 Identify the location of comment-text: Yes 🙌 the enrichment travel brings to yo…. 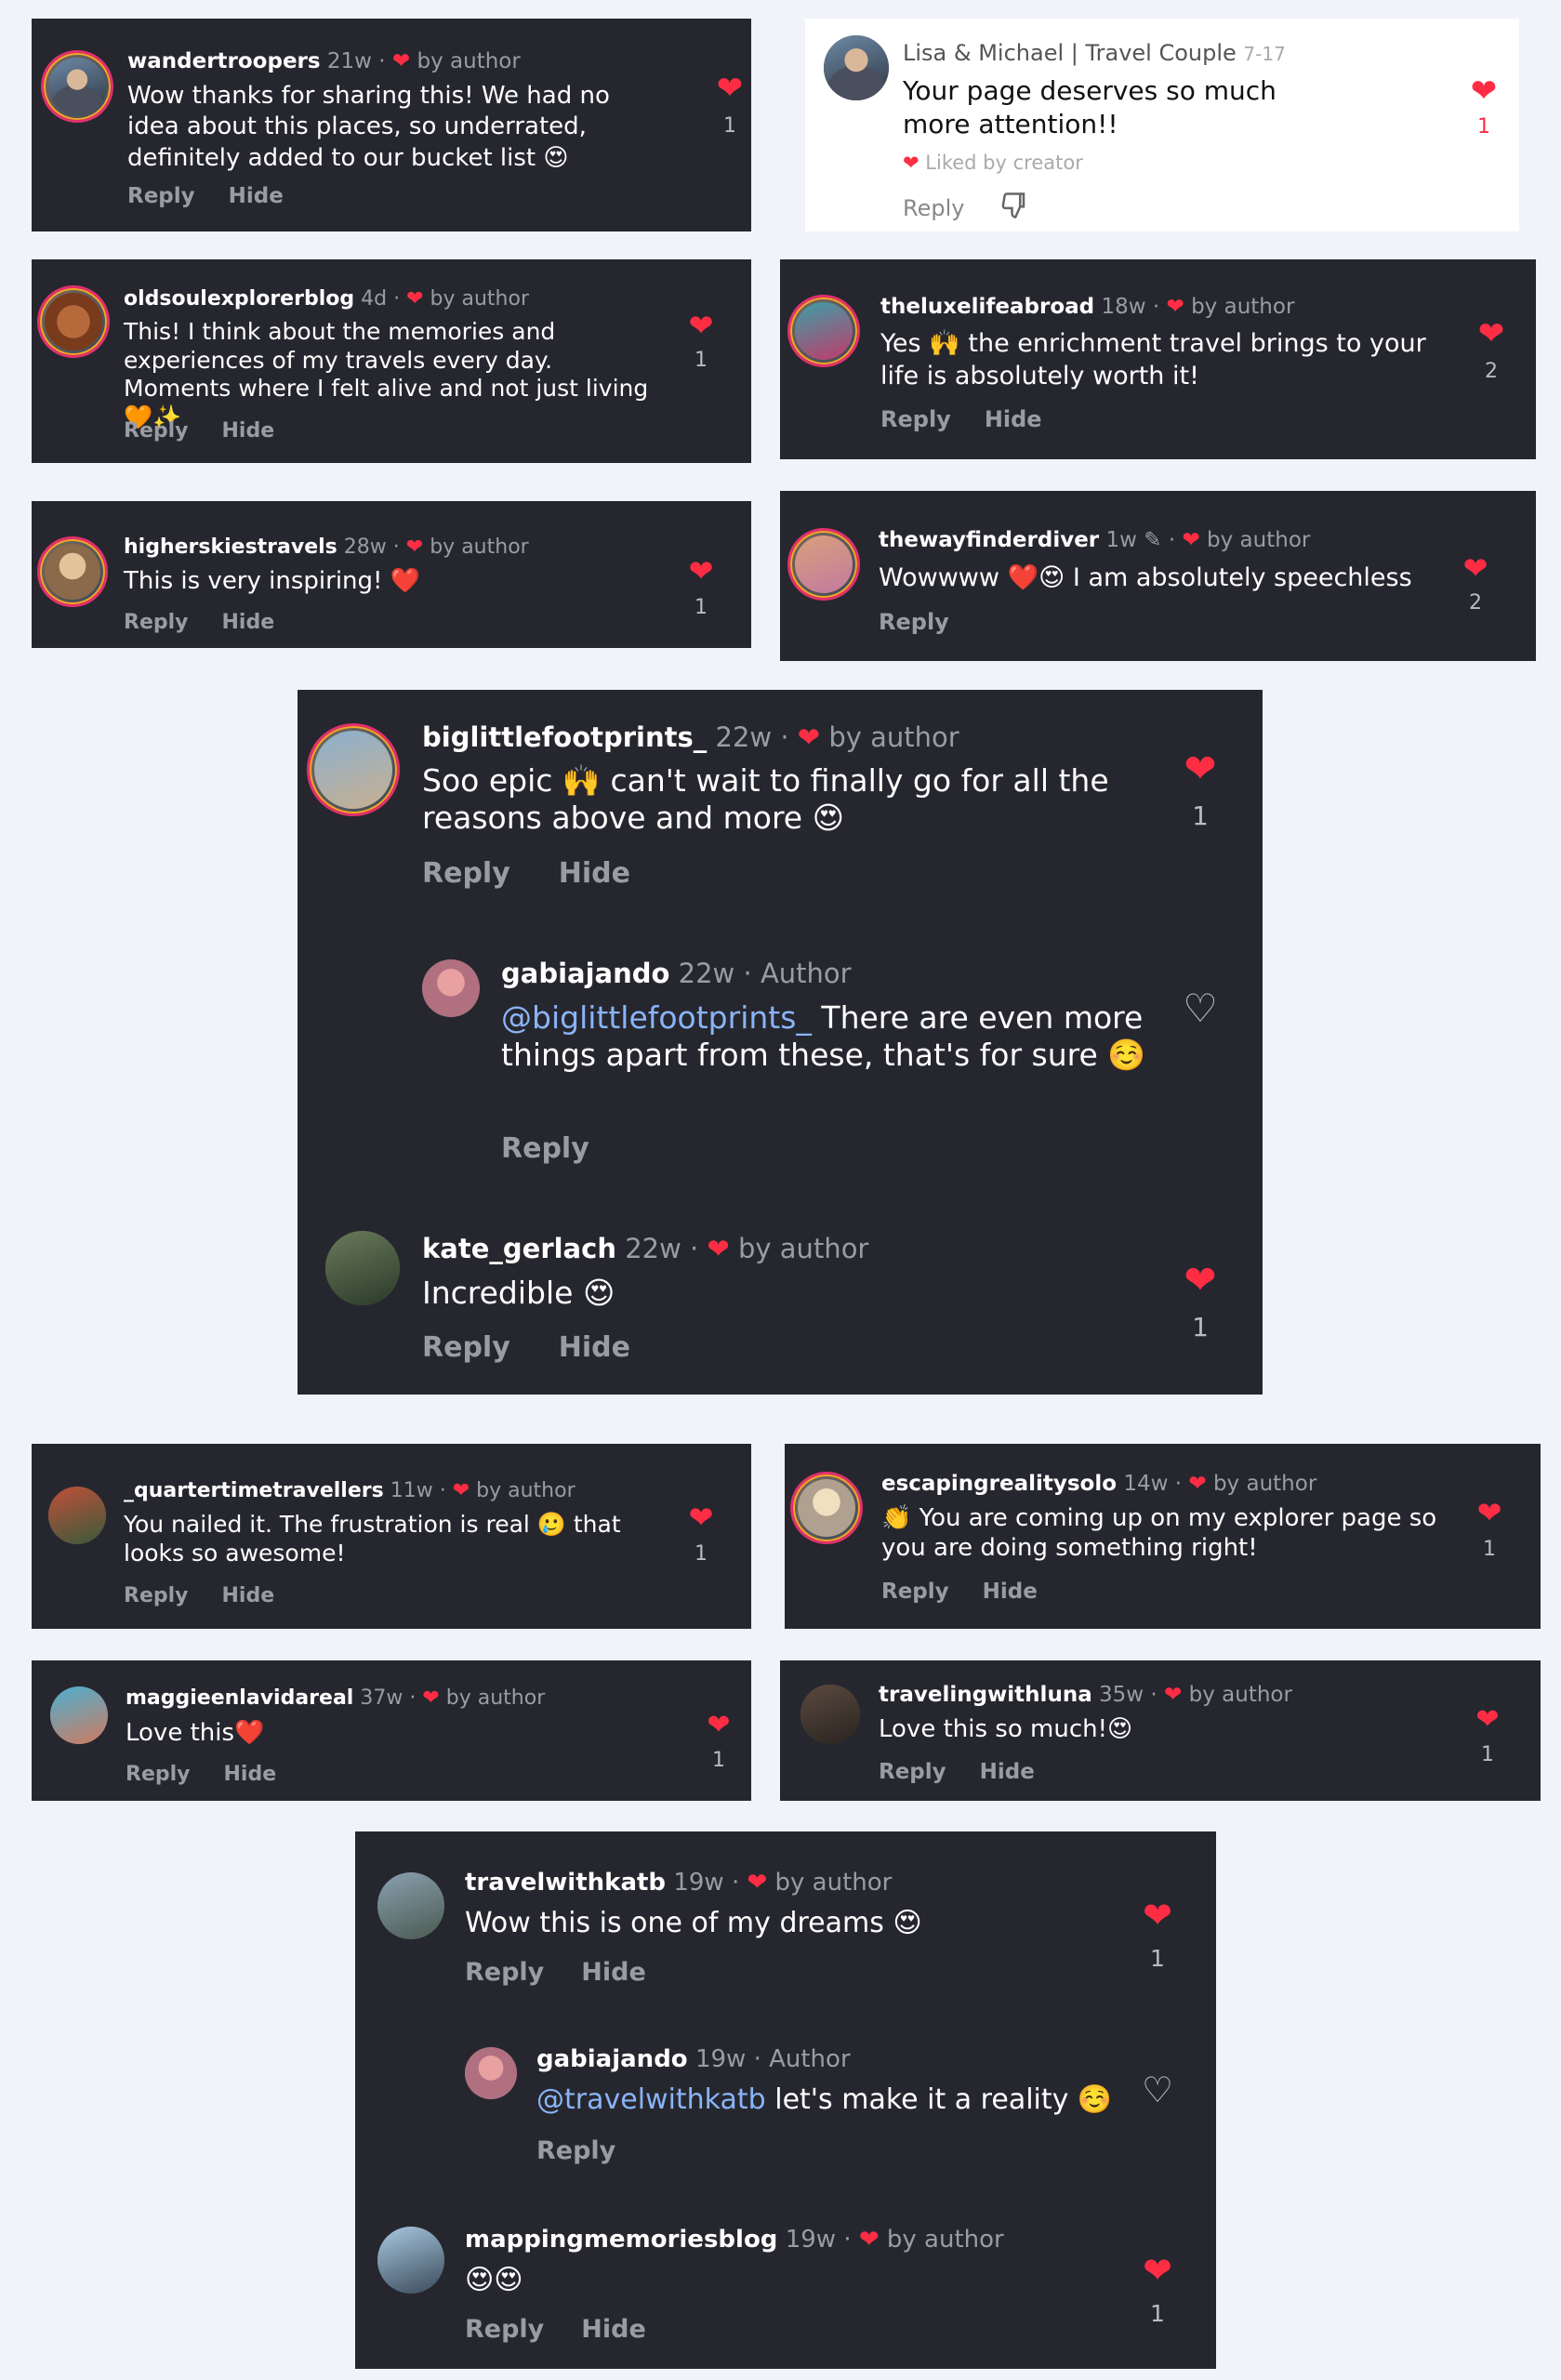
(1153, 359).